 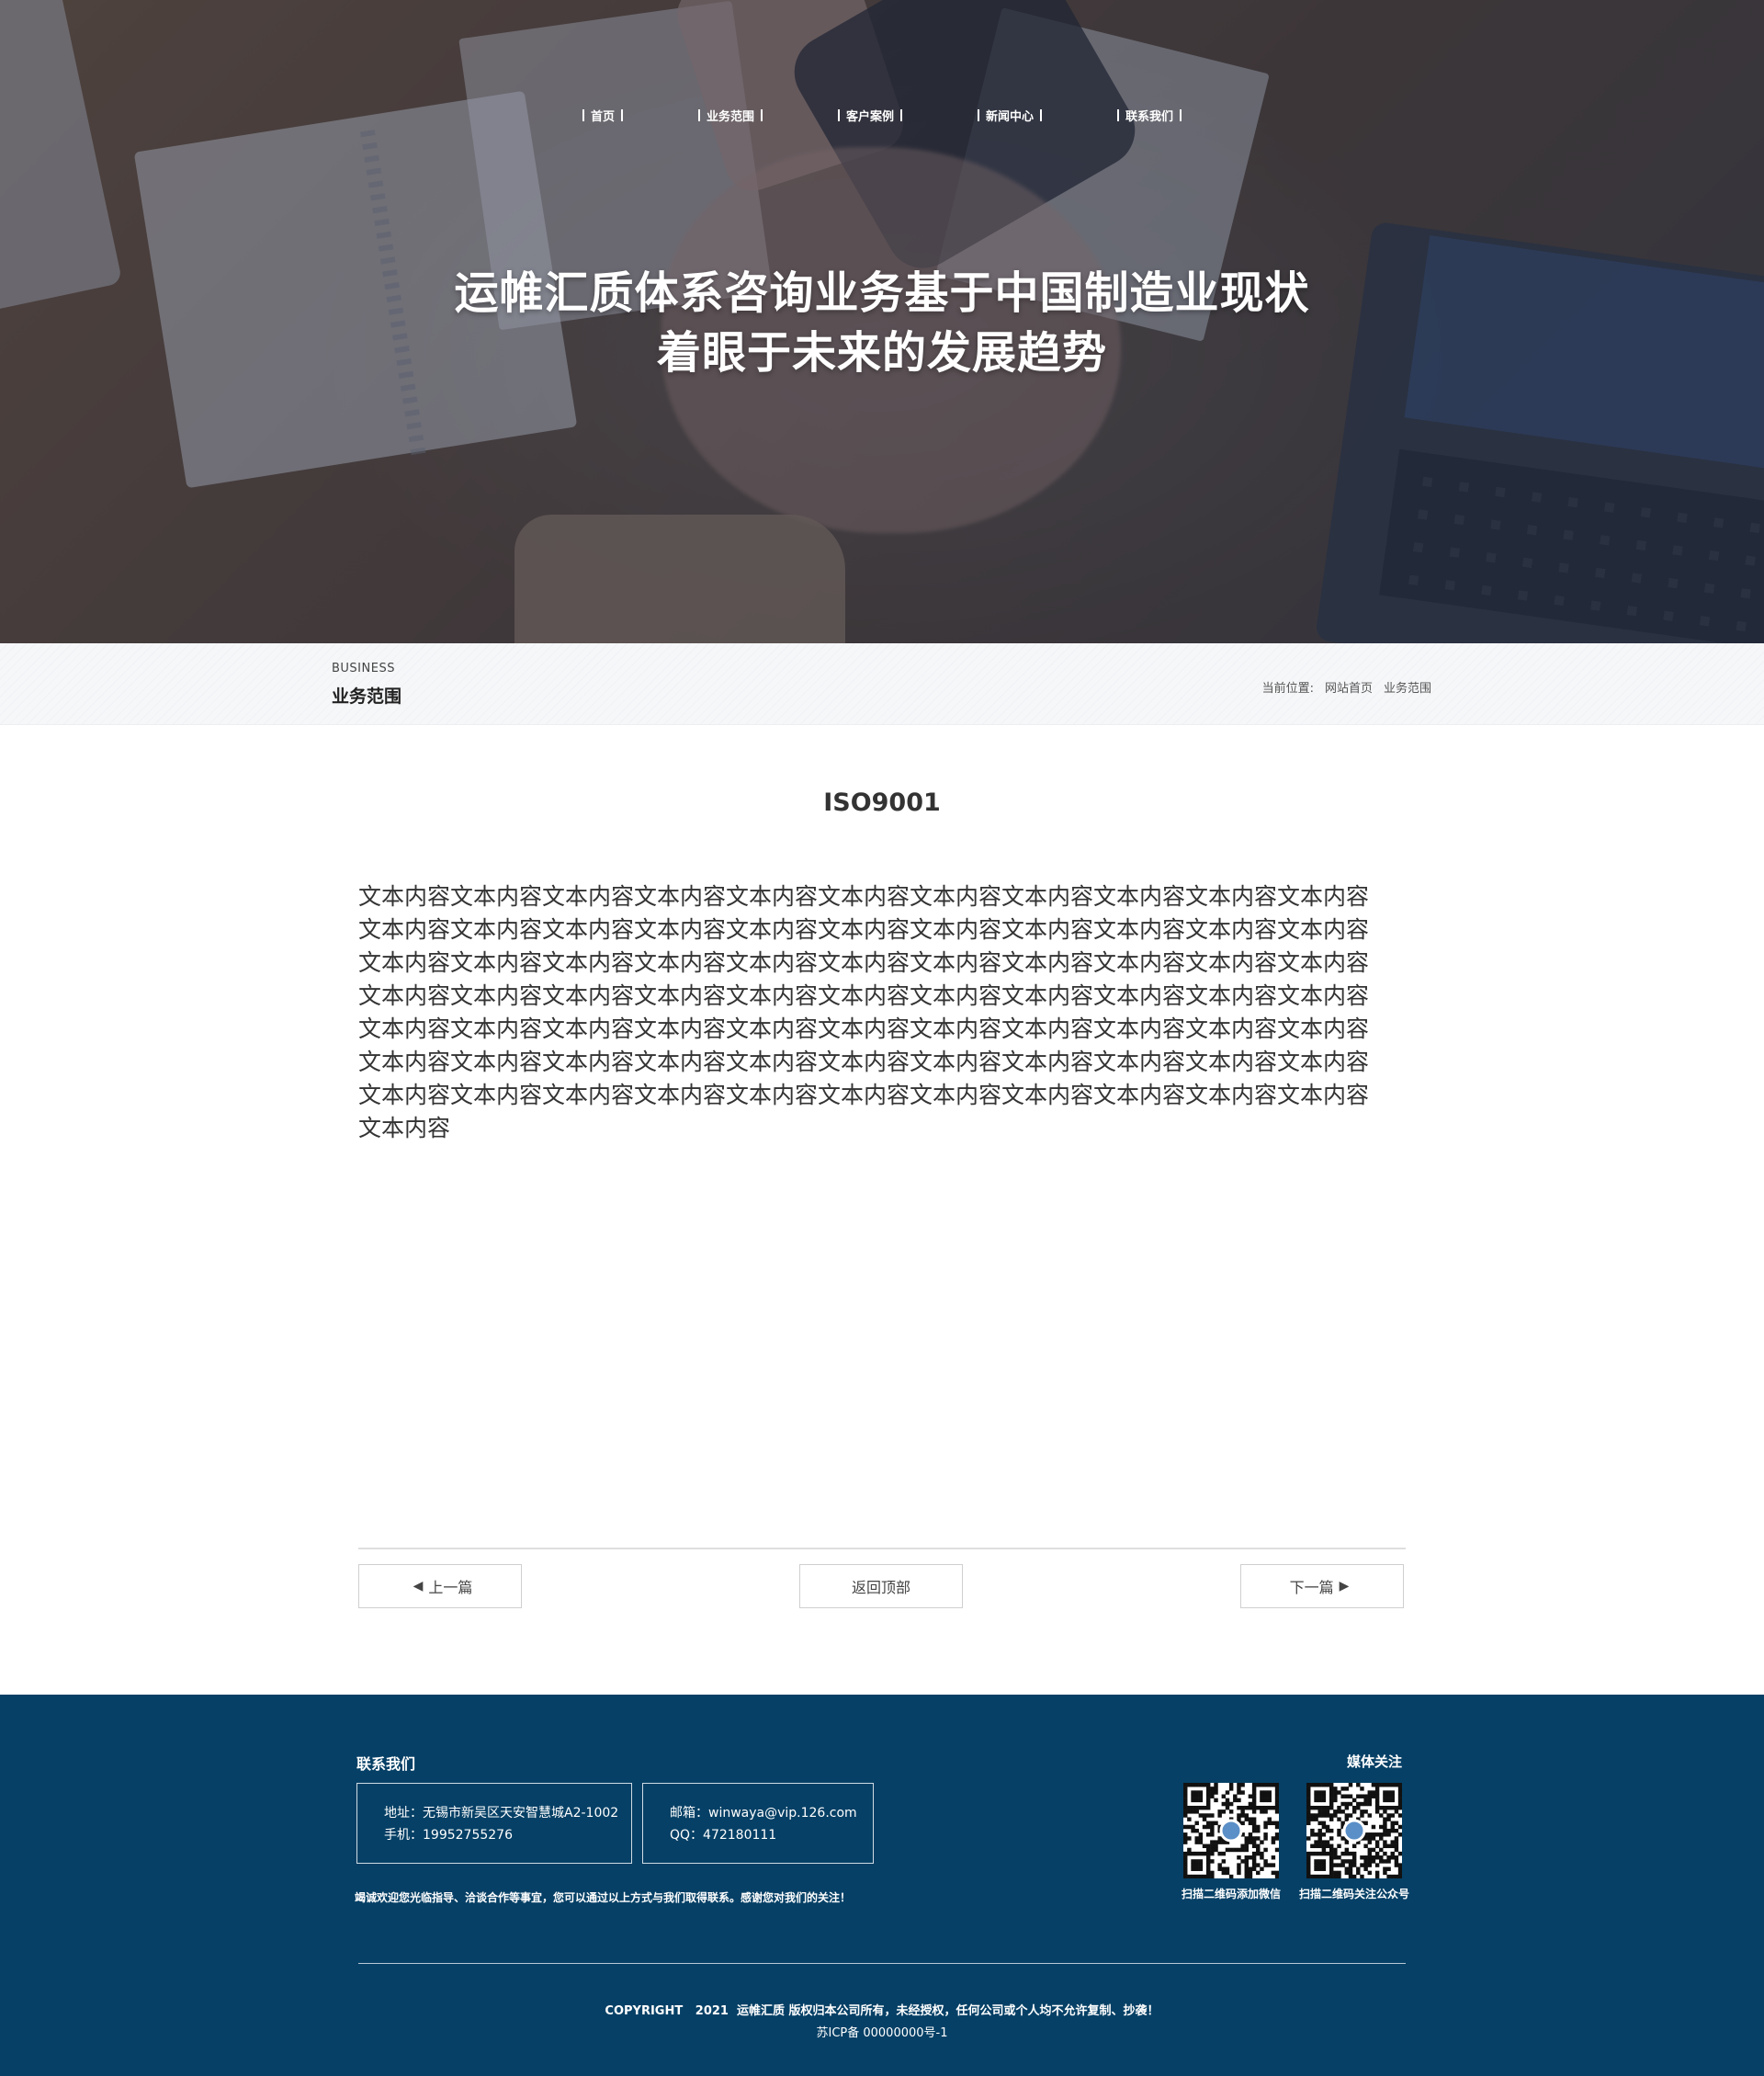 What do you see at coordinates (1408, 687) in the screenshot?
I see `breadcrumb-current-link: 业务范围` at bounding box center [1408, 687].